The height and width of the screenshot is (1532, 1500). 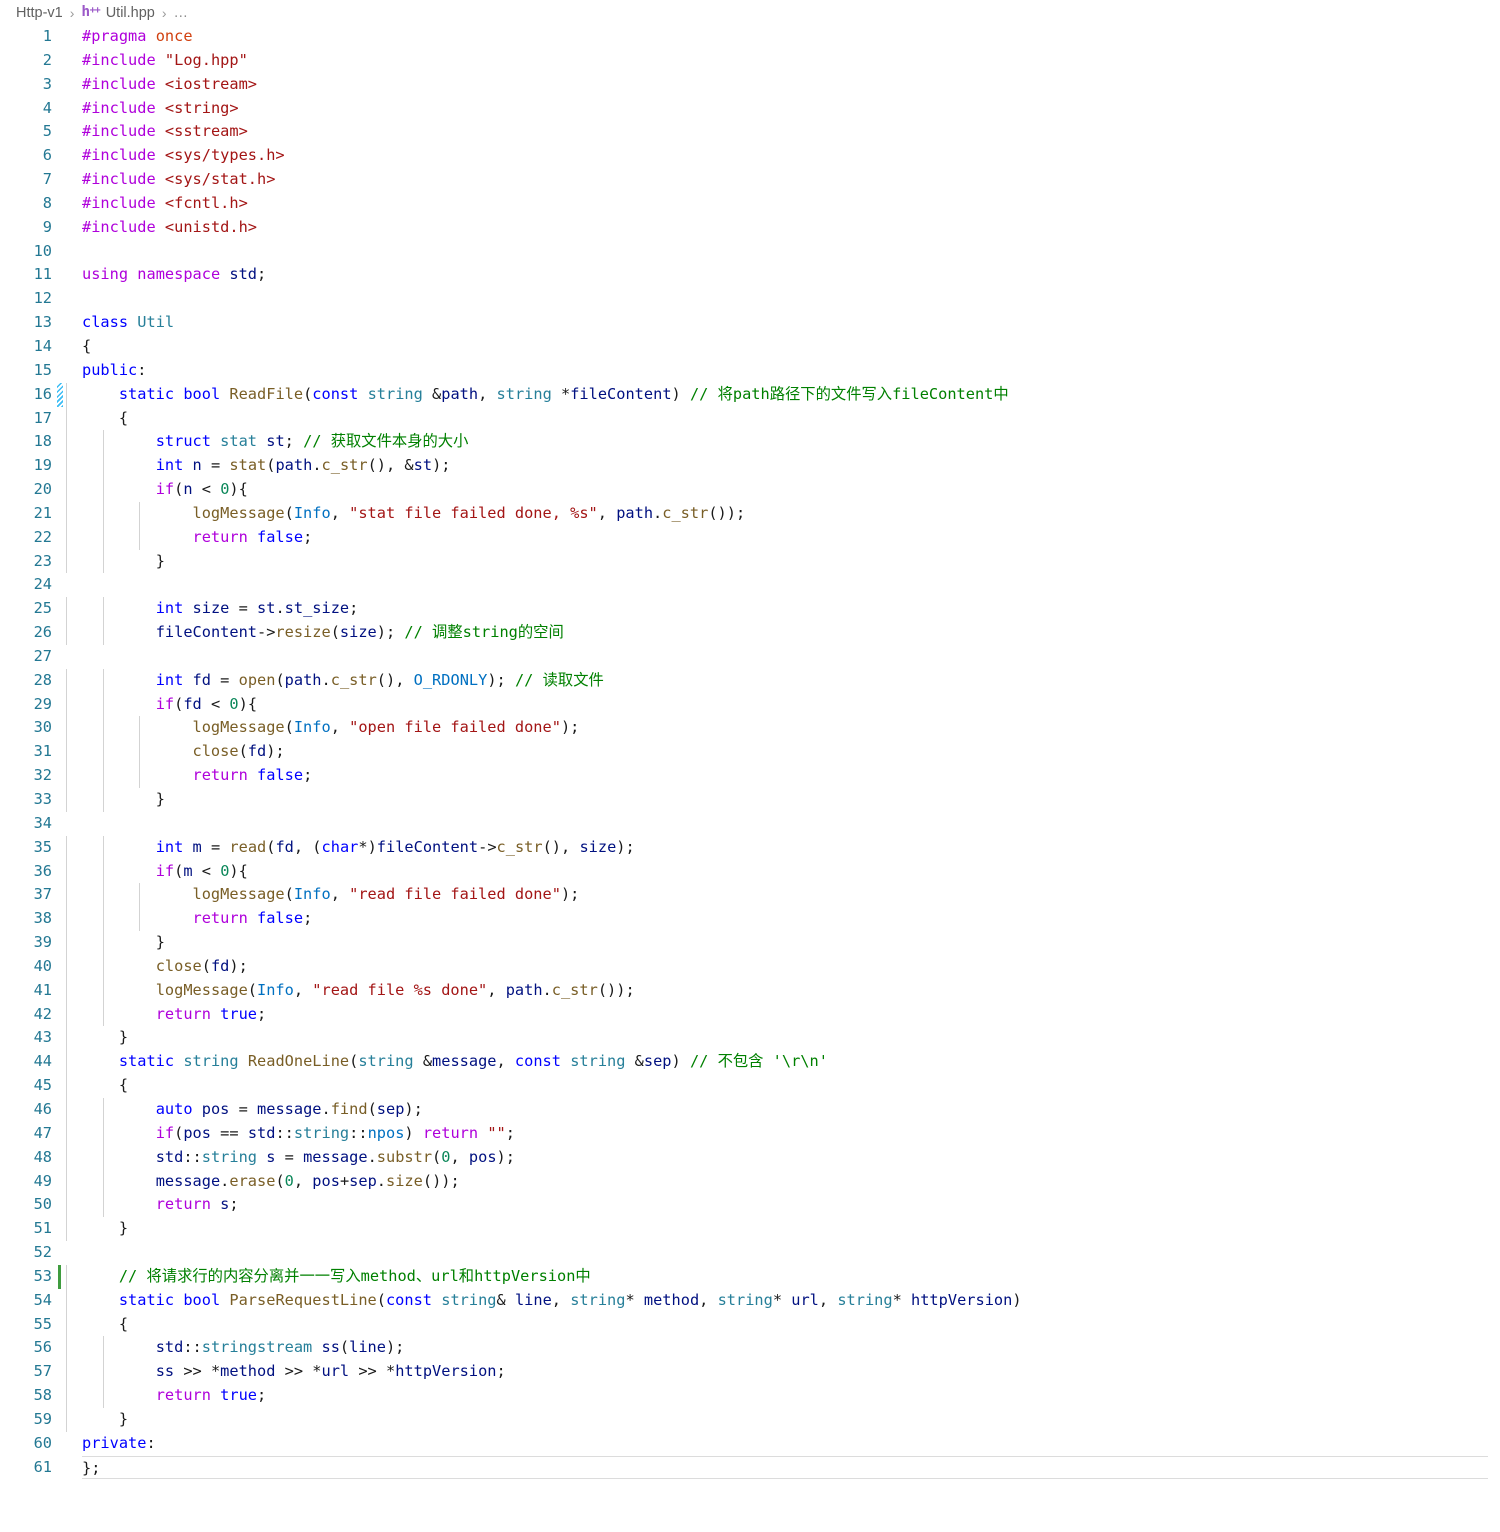 What do you see at coordinates (783, 1157) in the screenshot?
I see `code-line-content: std::string s = message.substr(0, pos);` at bounding box center [783, 1157].